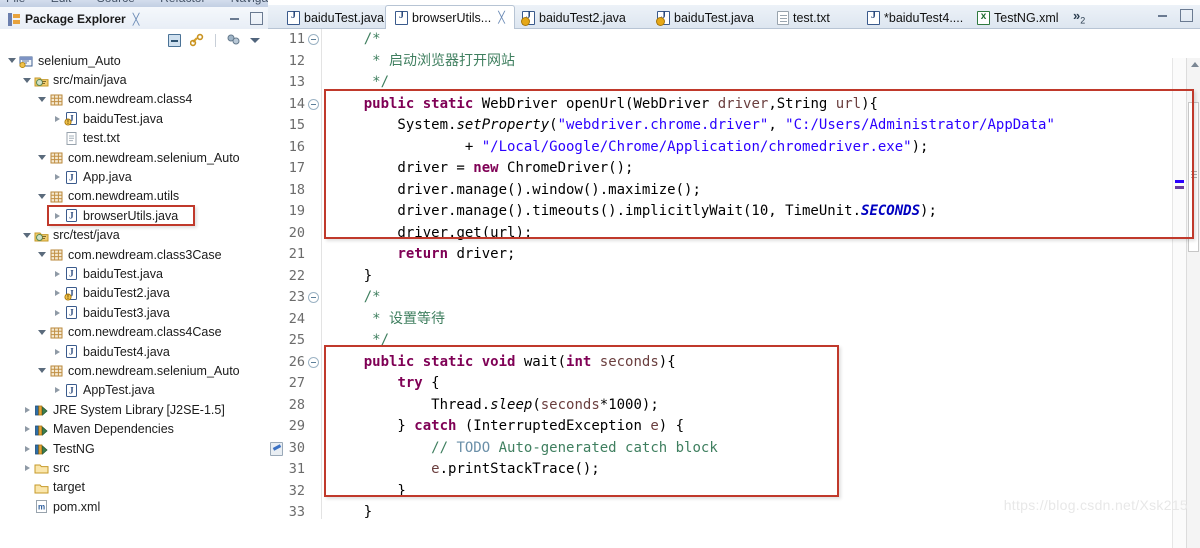 Image resolution: width=1200 pixels, height=548 pixels. I want to click on code-line: public static void wait(int seconds){, so click(761, 363).